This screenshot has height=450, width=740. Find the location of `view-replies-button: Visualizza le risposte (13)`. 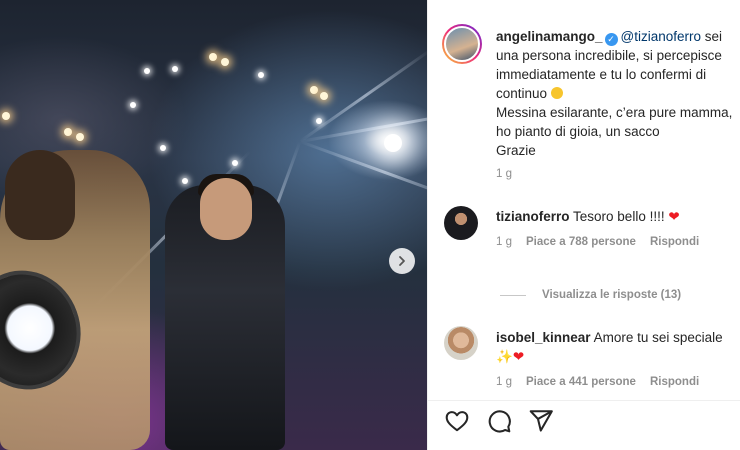

view-replies-button: Visualizza le risposte (13) is located at coordinates (590, 295).